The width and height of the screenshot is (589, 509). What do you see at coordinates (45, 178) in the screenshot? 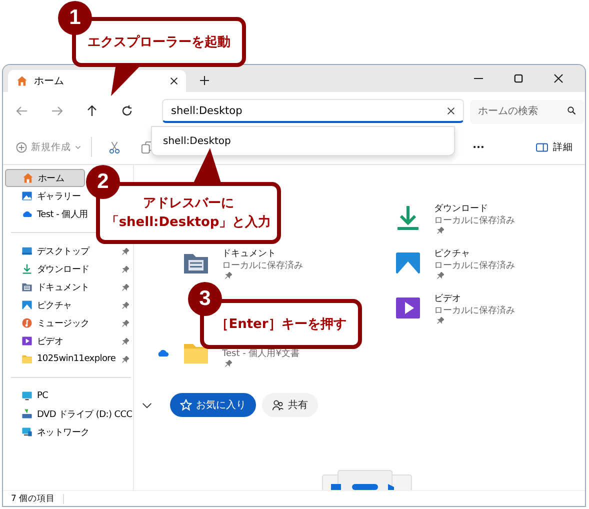
I see `sidebar-item: ホーム` at bounding box center [45, 178].